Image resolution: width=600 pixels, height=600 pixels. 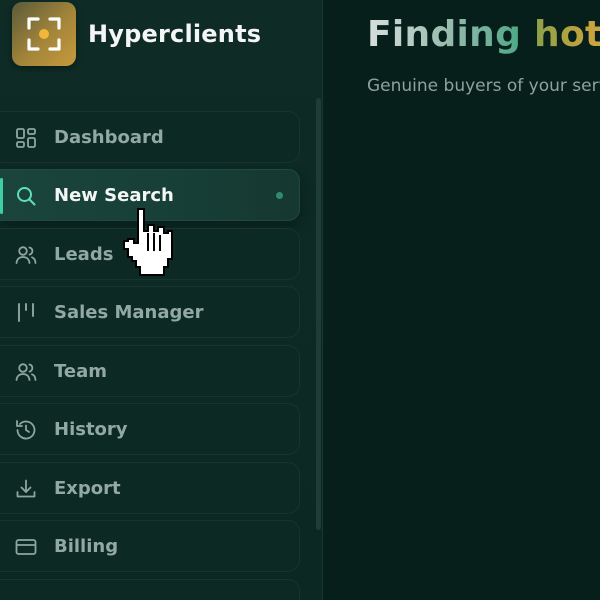 What do you see at coordinates (80, 371) in the screenshot?
I see `sidebar-item-label: Team` at bounding box center [80, 371].